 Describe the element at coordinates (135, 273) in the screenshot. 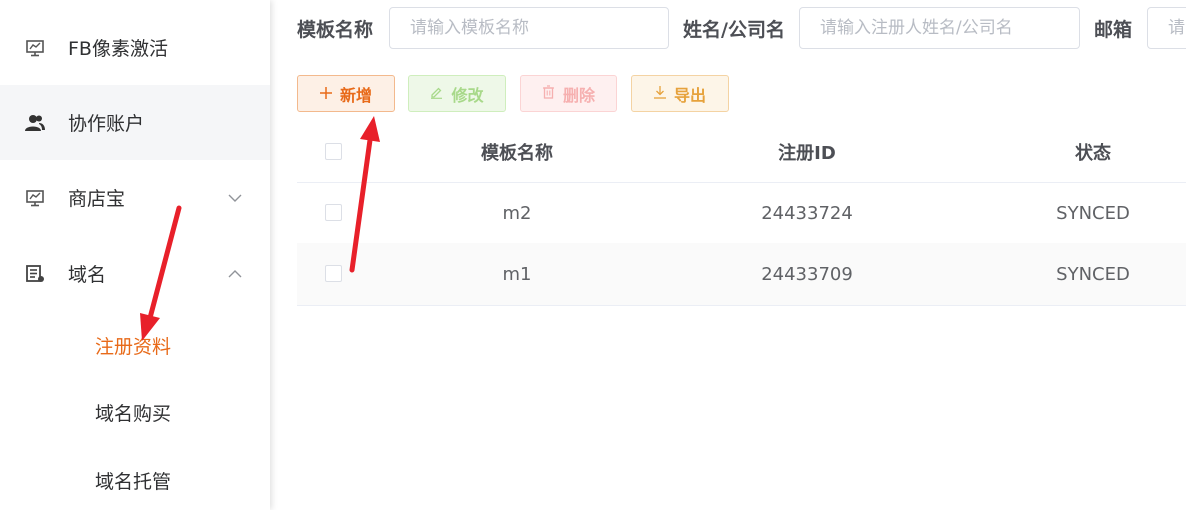

I see `sidebar-item-domain: 域名` at that location.